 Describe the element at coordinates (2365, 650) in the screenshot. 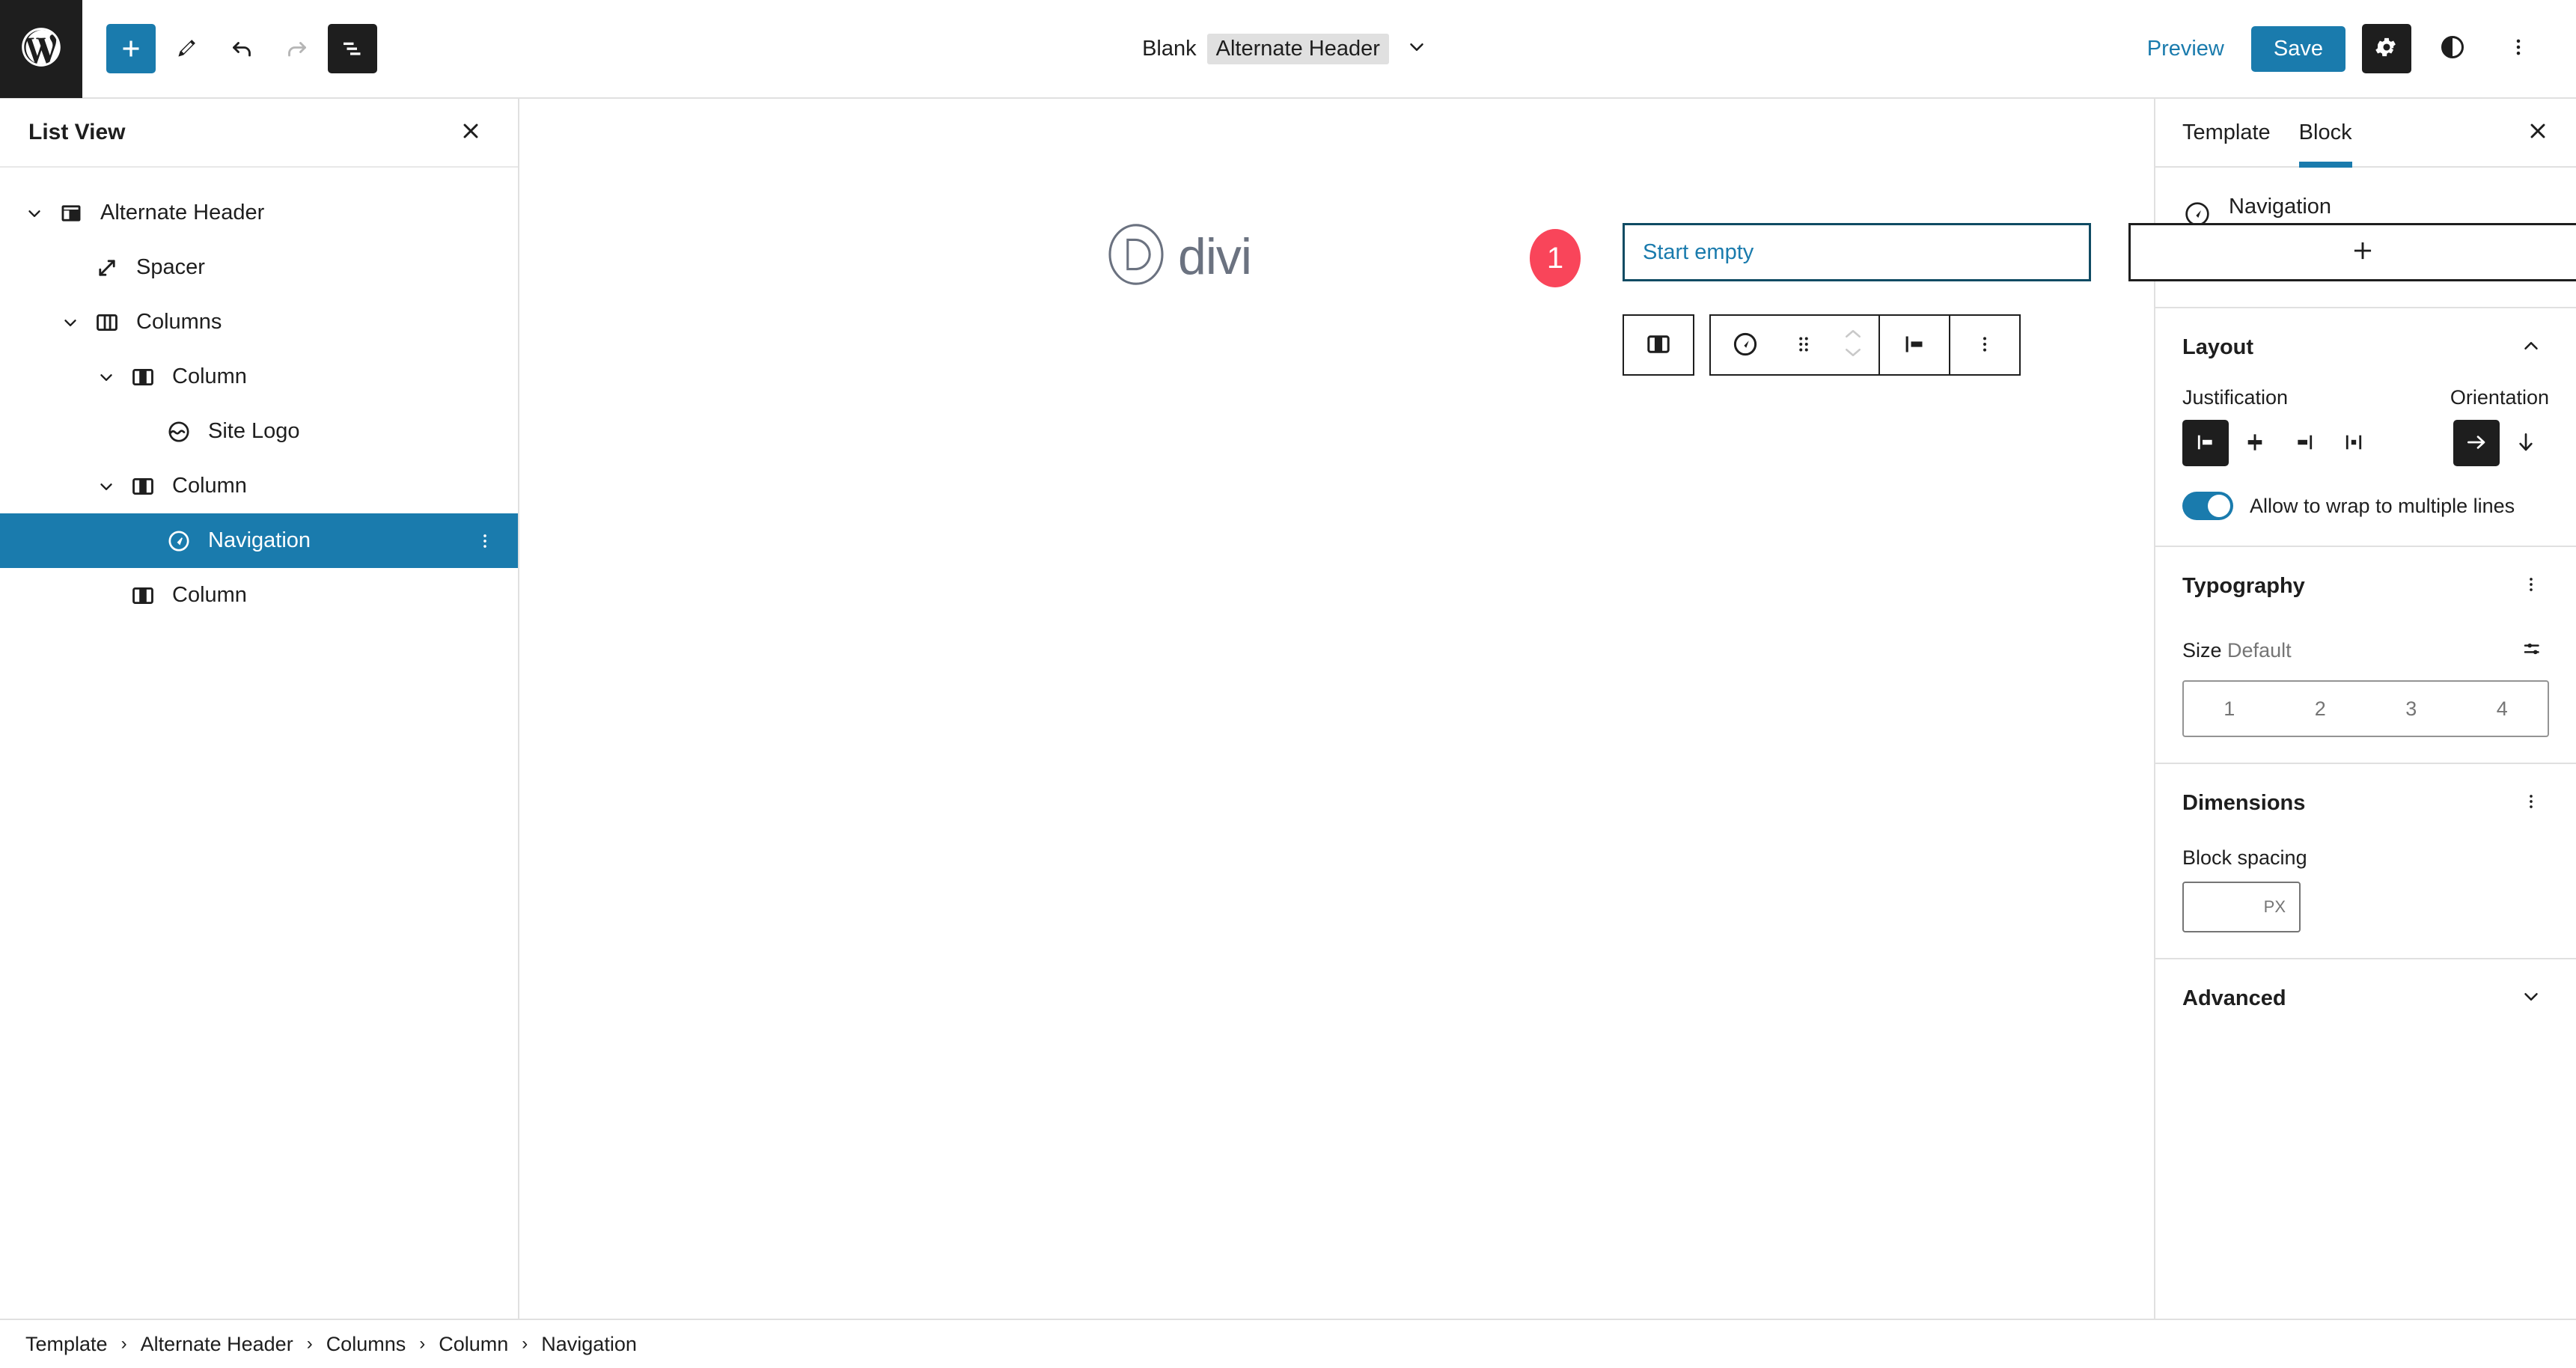

I see `font-size-row: Size Default` at that location.